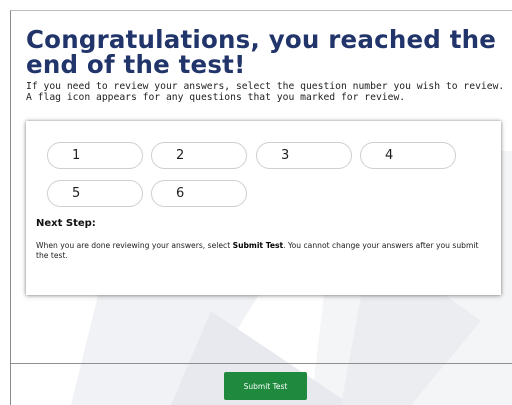  Describe the element at coordinates (199, 193) in the screenshot. I see `question-button-6: 6` at that location.